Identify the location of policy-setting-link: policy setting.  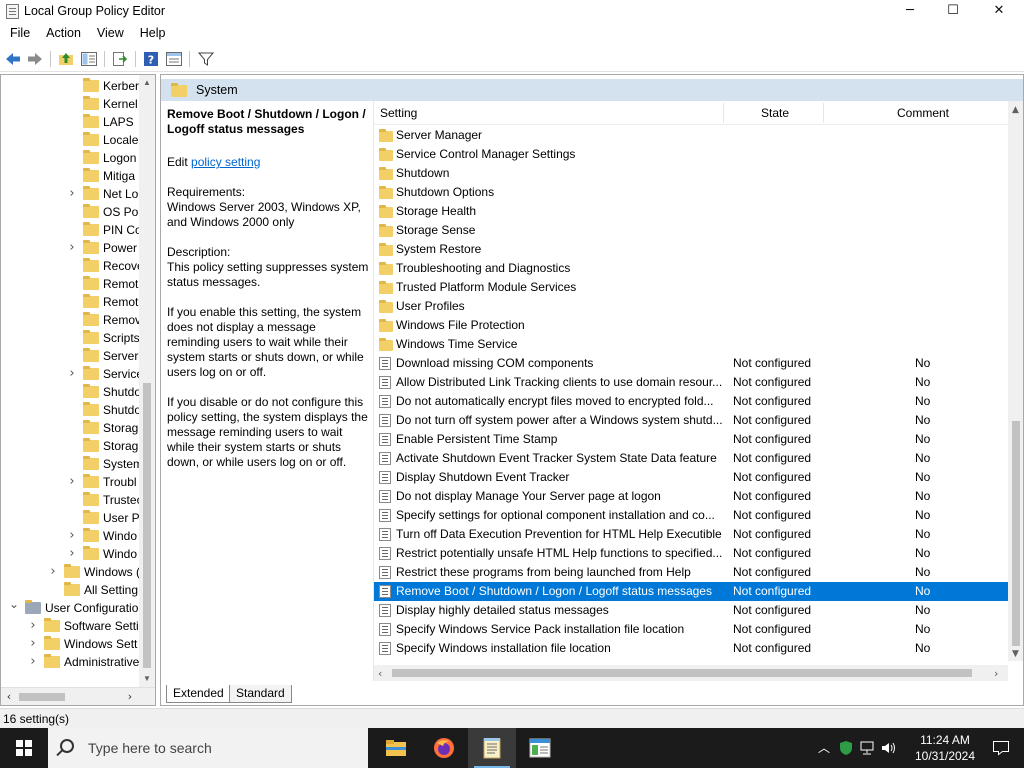
(225, 162).